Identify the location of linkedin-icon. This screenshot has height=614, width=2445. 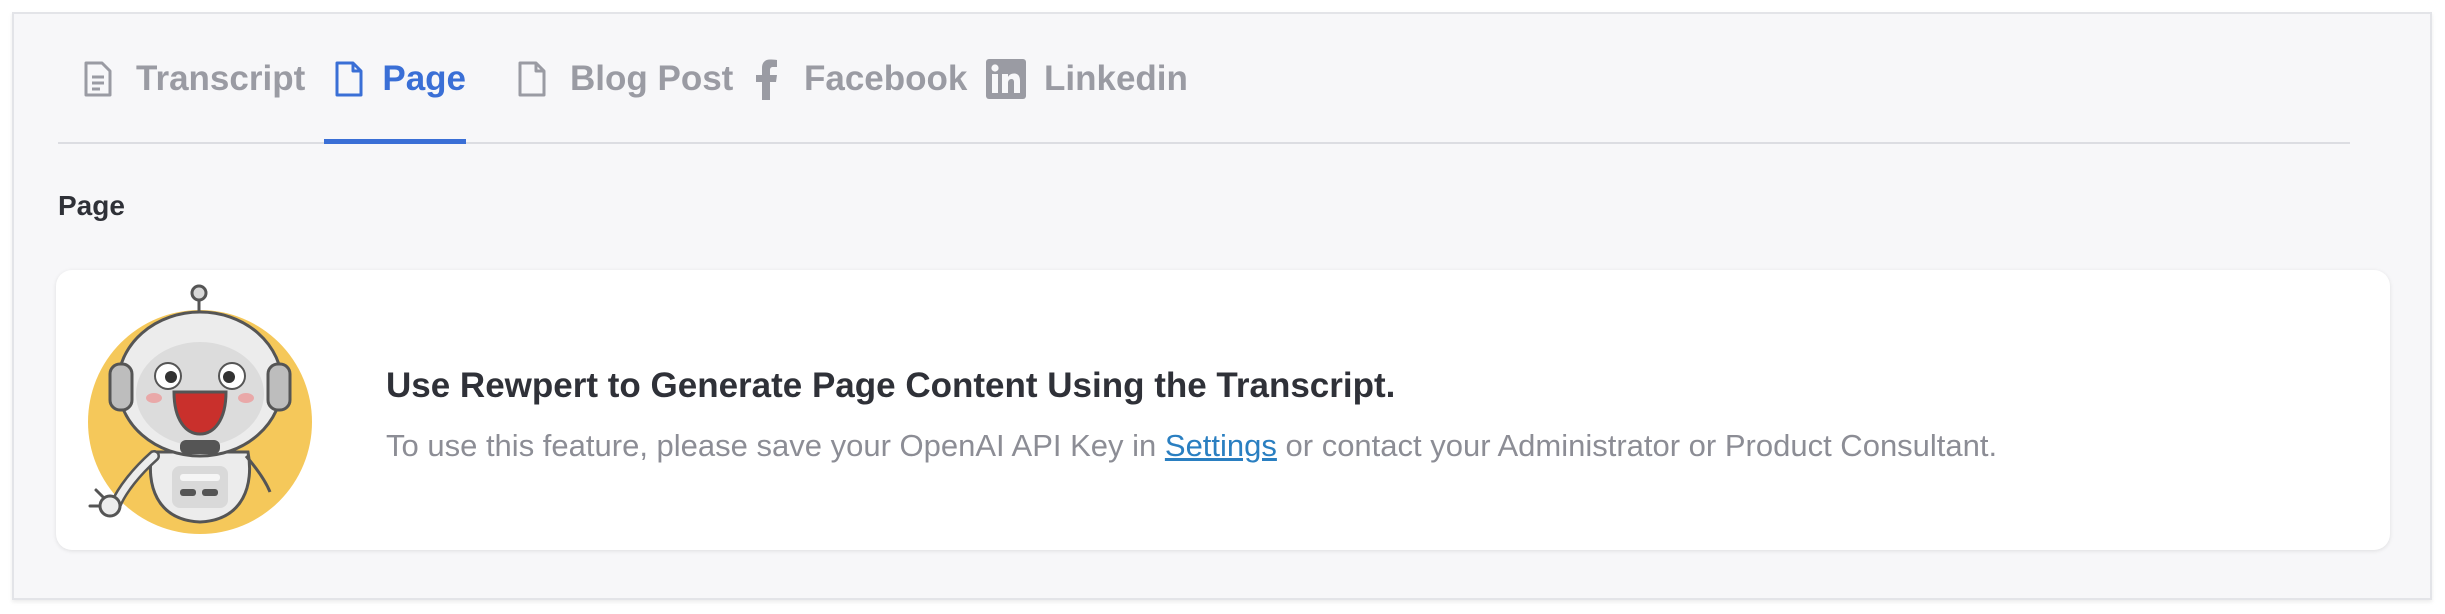
(1006, 79).